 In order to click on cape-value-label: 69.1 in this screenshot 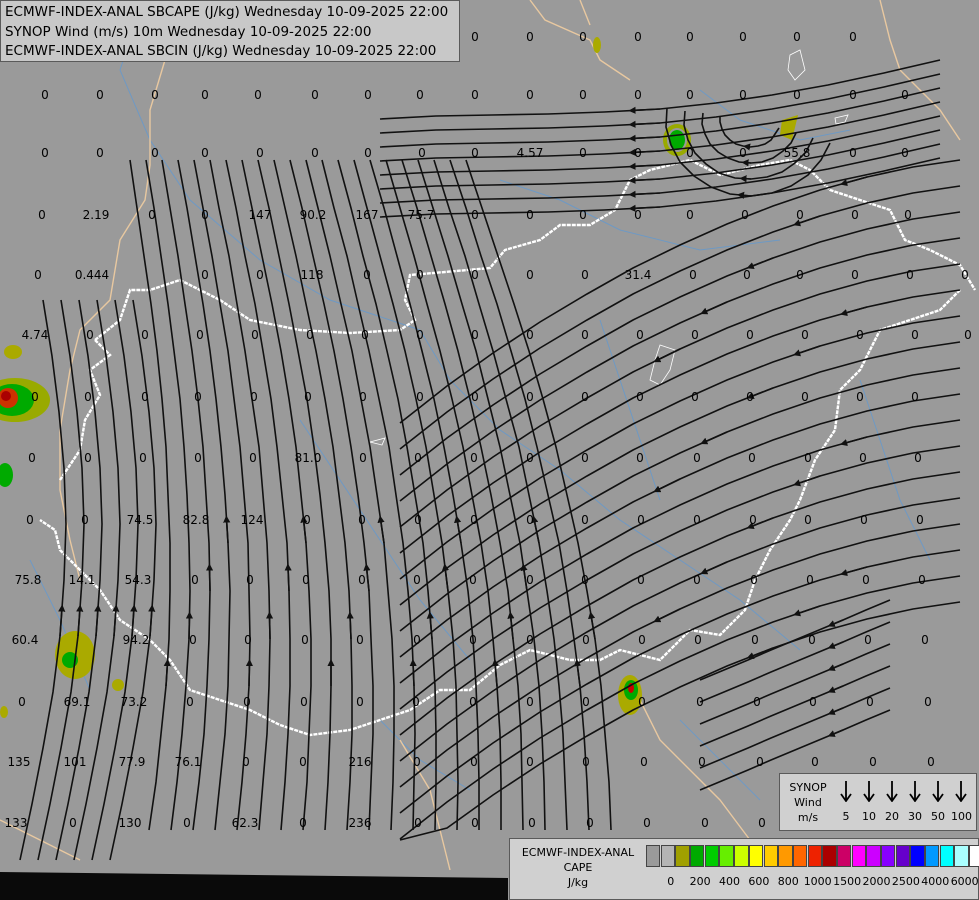, I will do `click(77, 702)`.